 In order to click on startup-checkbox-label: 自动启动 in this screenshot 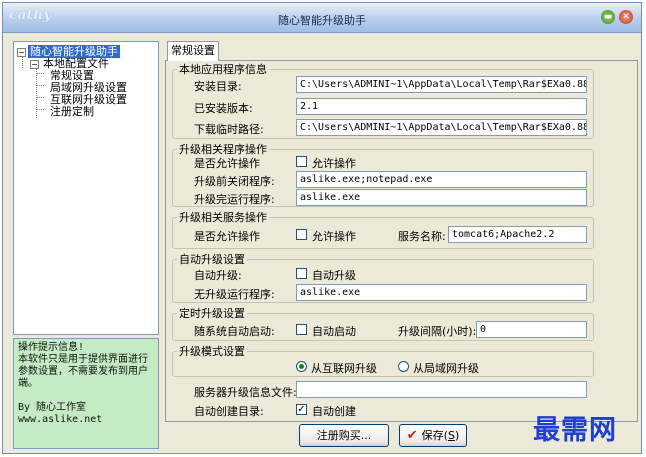, I will do `click(334, 331)`.